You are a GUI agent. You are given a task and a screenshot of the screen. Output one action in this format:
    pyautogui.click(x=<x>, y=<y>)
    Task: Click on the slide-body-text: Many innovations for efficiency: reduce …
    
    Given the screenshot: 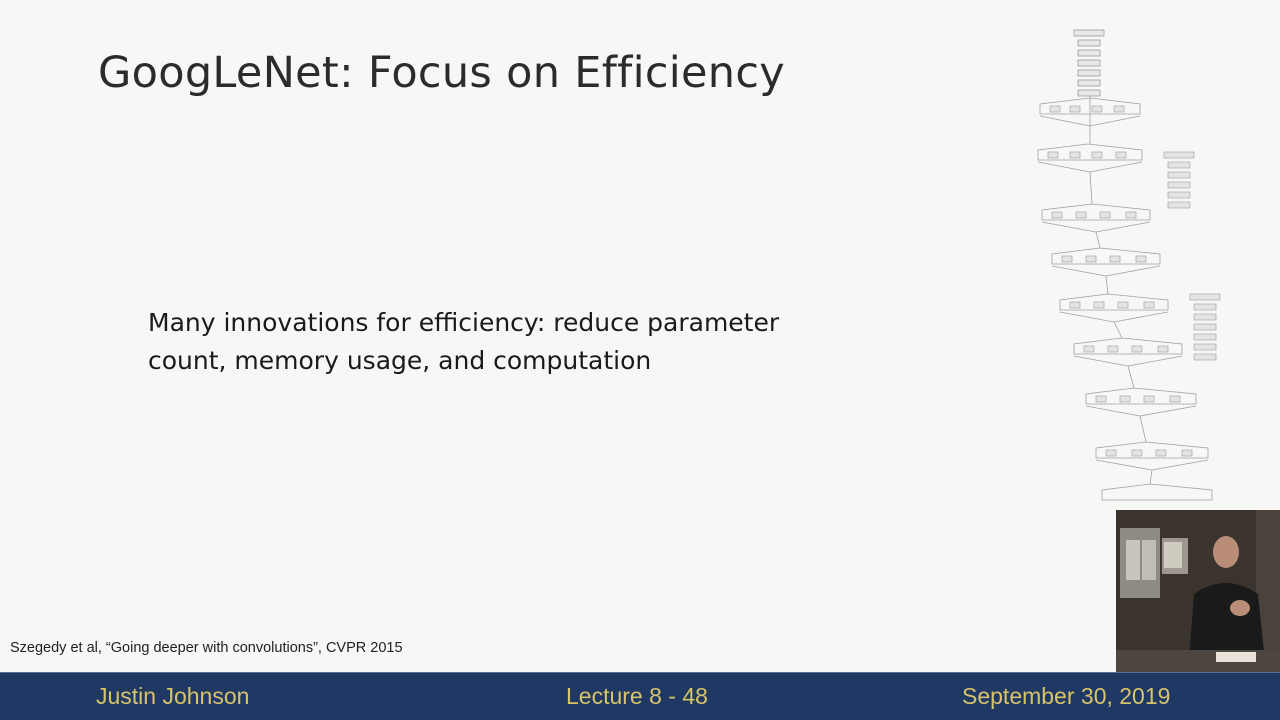 What is the action you would take?
    pyautogui.click(x=464, y=341)
    